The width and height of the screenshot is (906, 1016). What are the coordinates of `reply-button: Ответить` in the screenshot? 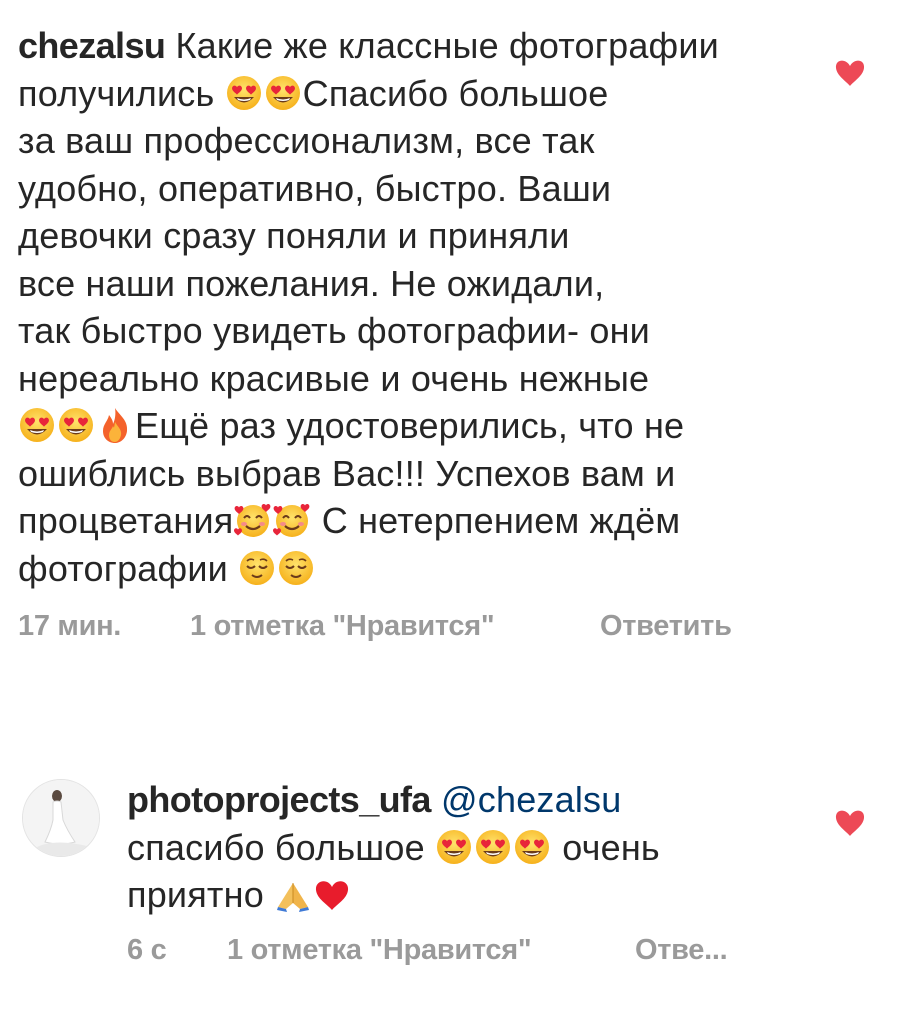 It's located at (666, 626).